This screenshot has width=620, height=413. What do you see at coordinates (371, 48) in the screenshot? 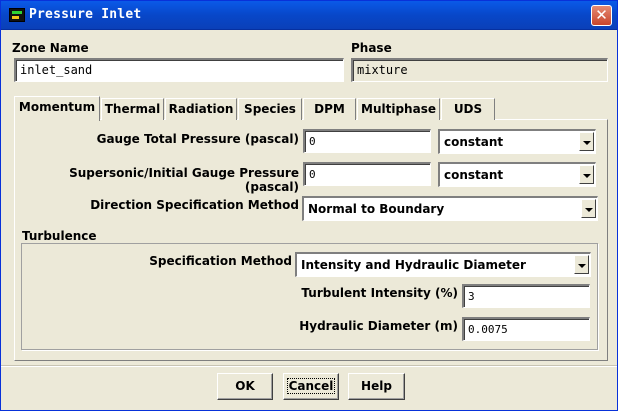
I see `phase-label: Phase` at bounding box center [371, 48].